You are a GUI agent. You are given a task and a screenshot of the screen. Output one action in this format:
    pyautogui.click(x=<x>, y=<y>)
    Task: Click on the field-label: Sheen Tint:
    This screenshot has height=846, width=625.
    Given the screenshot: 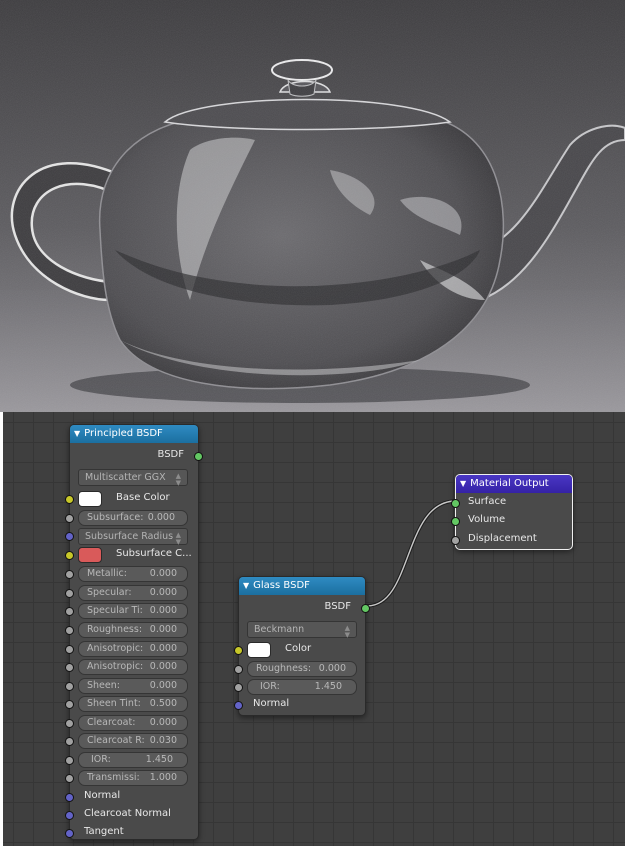 What is the action you would take?
    pyautogui.click(x=114, y=703)
    